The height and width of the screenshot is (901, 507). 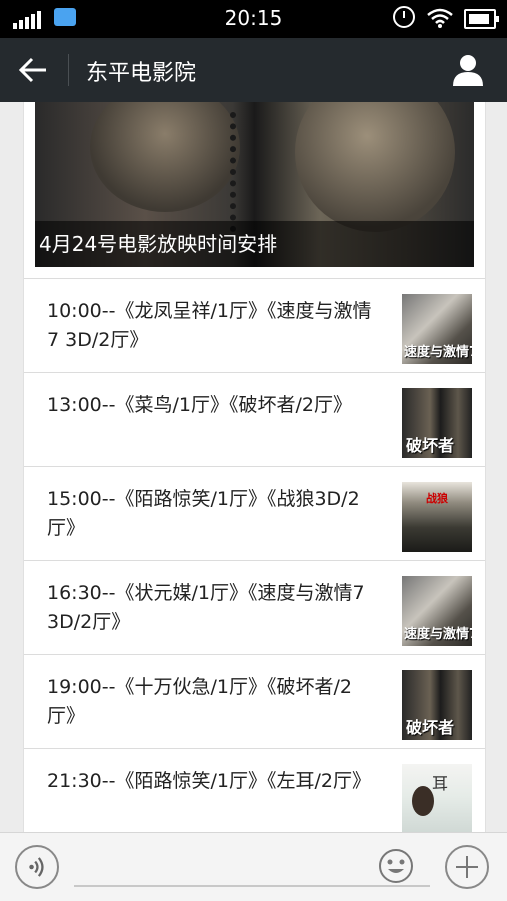 I want to click on battery-icon, so click(x=481, y=19).